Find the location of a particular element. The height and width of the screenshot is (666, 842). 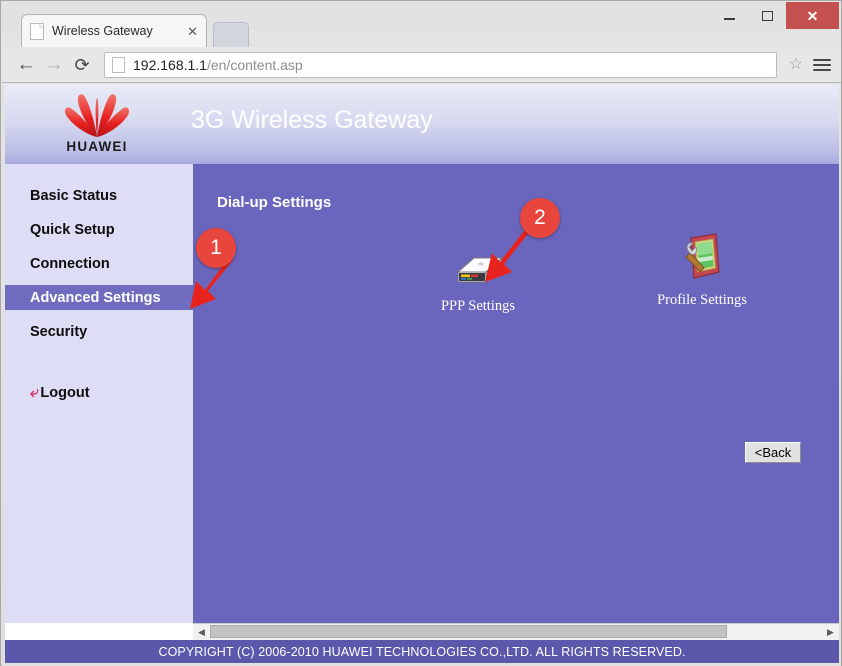

huawei-logo: HUAWEI is located at coordinates (97, 125).